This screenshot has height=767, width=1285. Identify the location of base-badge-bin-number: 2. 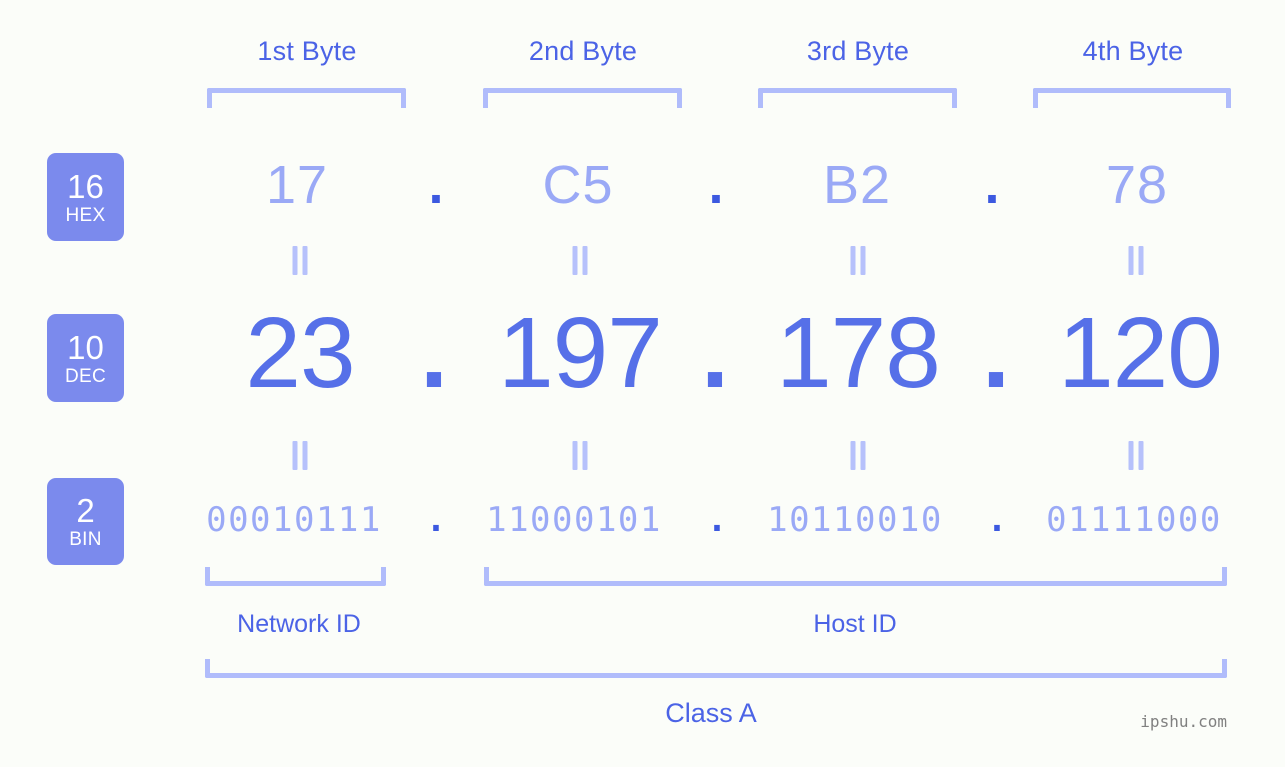
(85, 510).